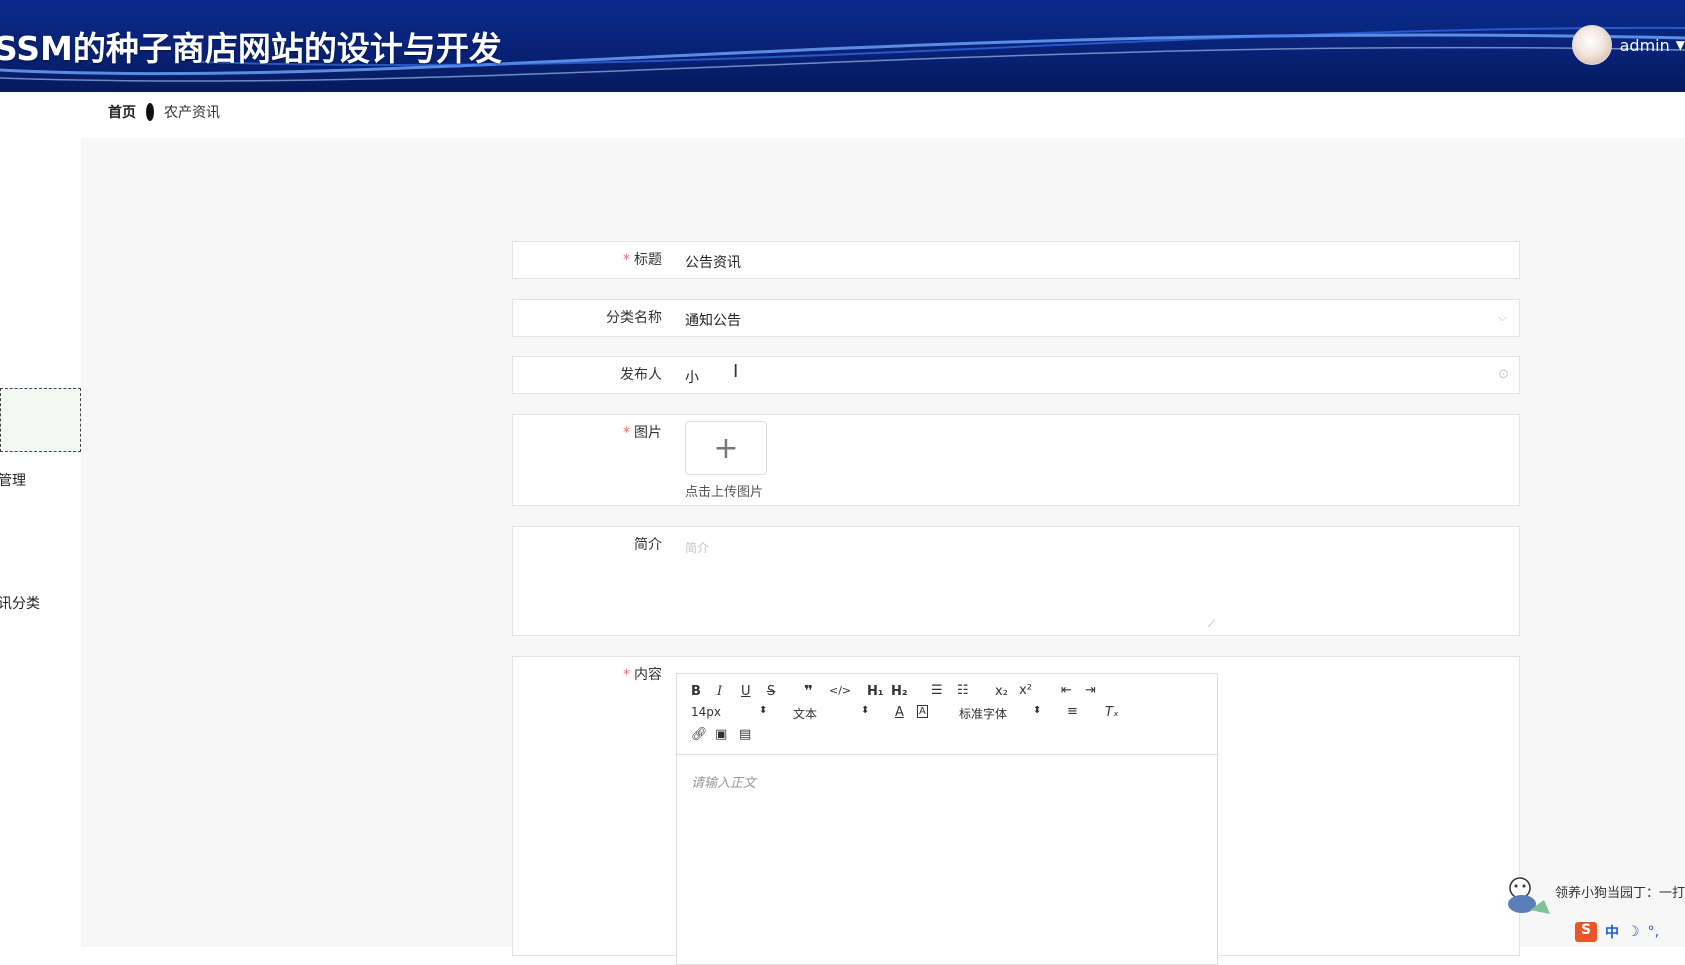 The height and width of the screenshot is (965, 1685). I want to click on user-menu: admin ▼, so click(1628, 45).